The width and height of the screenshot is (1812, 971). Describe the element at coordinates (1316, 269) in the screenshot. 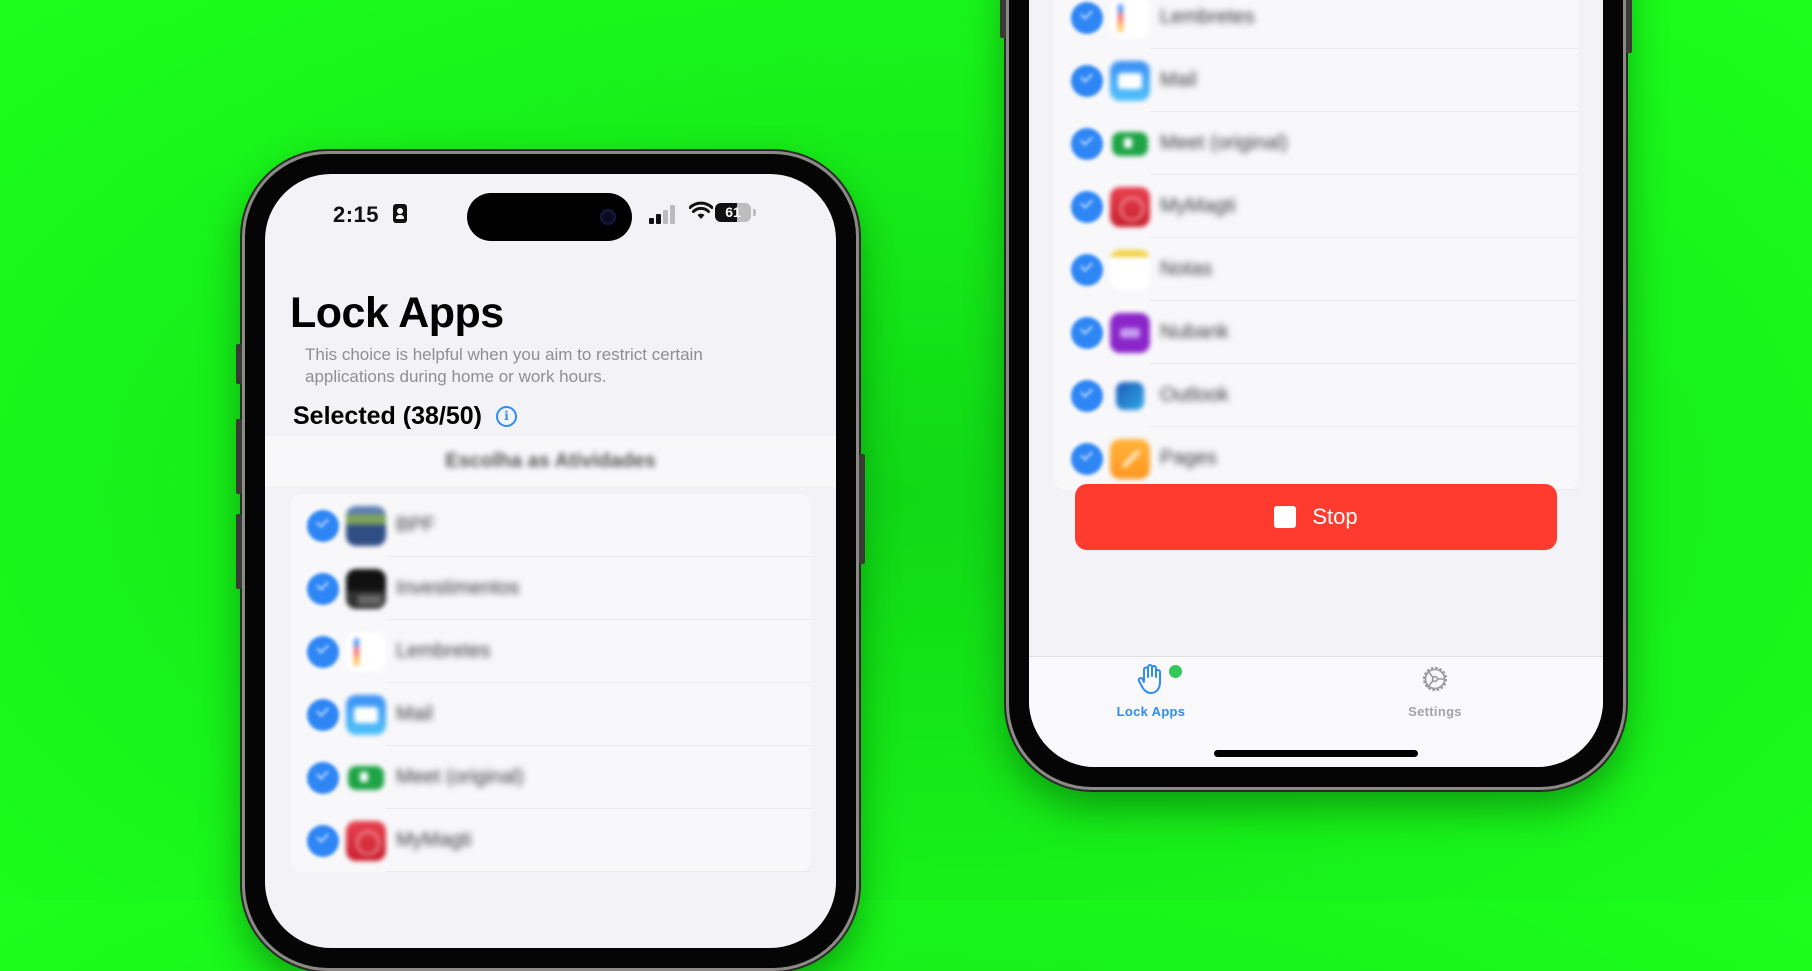

I see `app-row: Notas` at that location.